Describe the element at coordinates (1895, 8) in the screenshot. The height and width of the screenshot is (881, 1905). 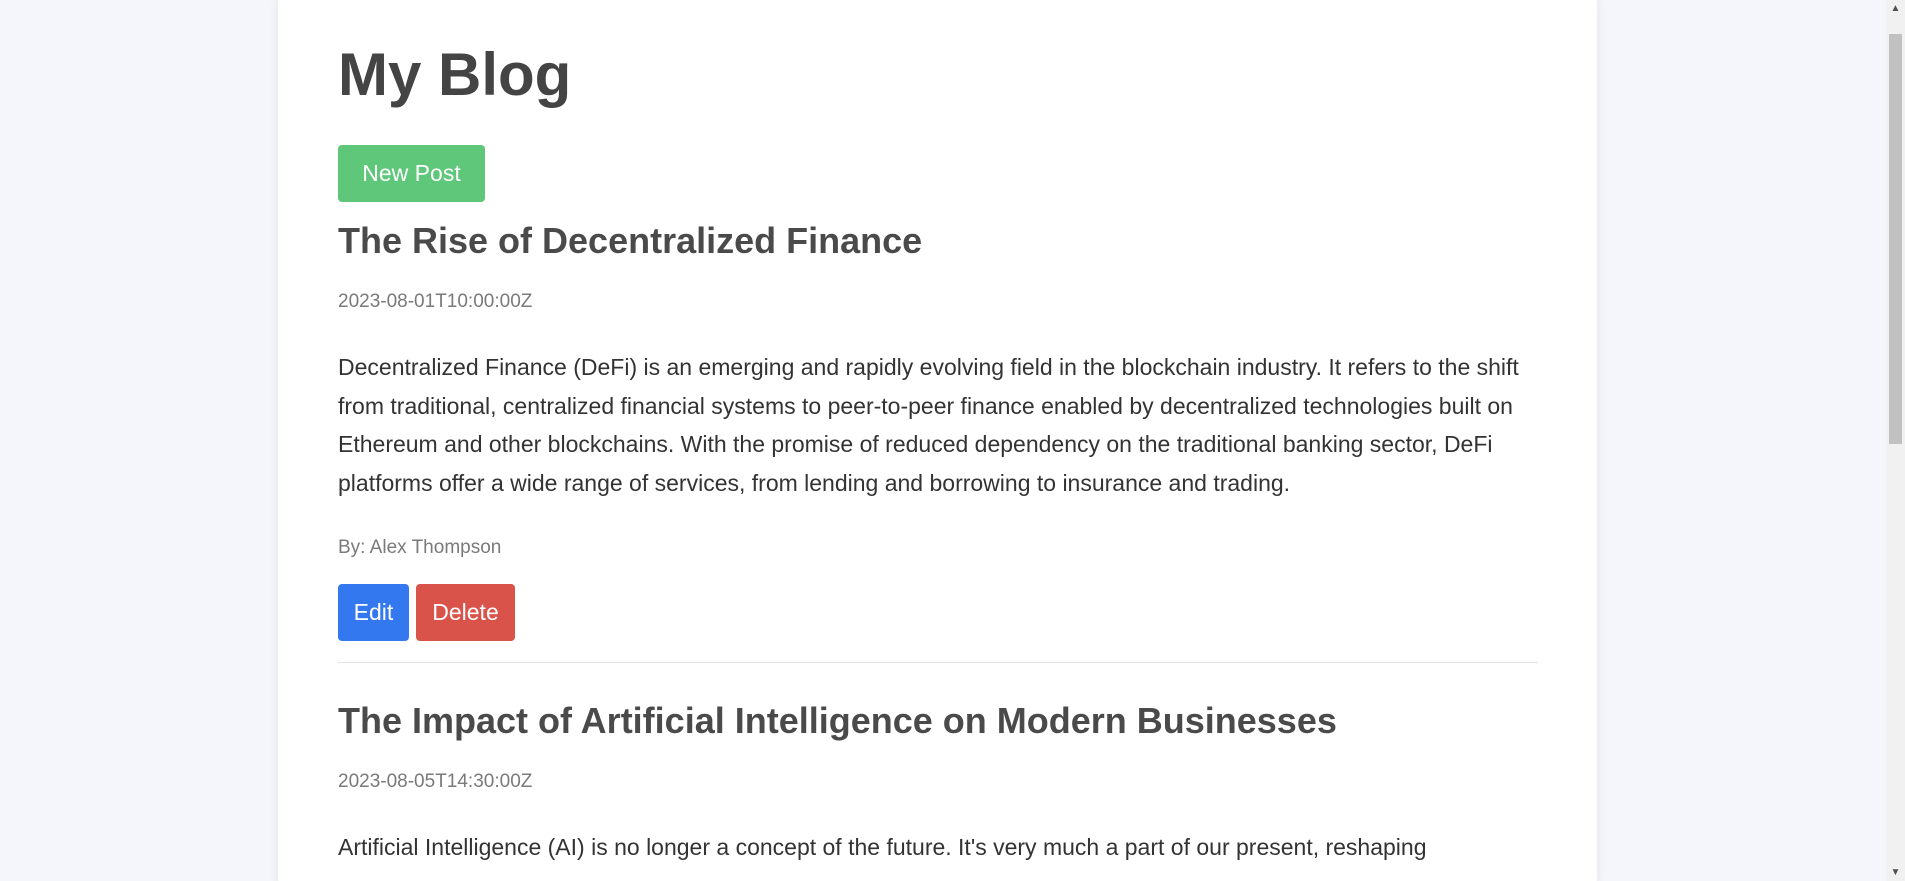
I see `triangle-up-icon: ▲` at that location.